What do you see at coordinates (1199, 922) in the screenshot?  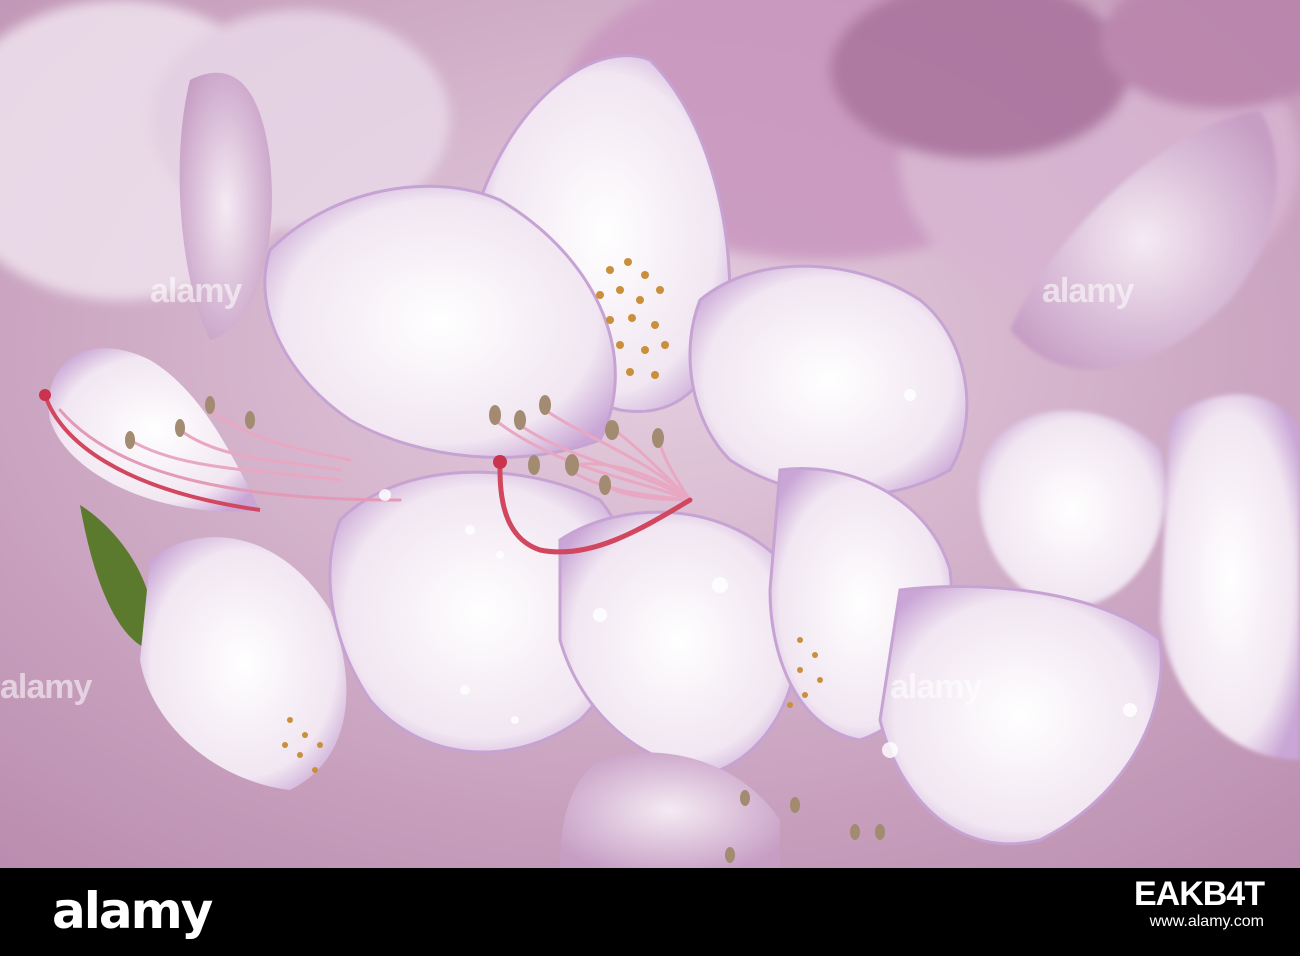 I see `site-url: www.alamy.com` at bounding box center [1199, 922].